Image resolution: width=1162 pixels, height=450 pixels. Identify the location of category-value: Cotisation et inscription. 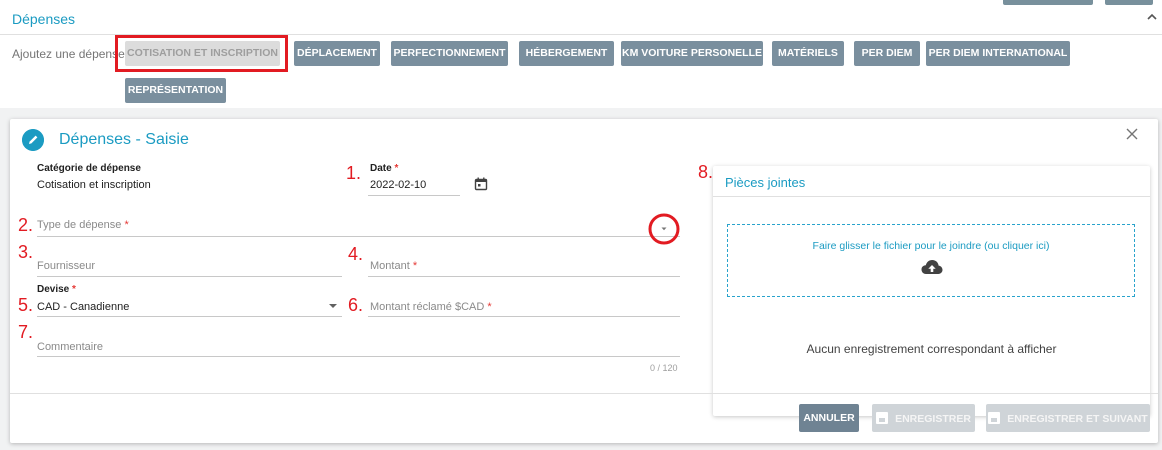
(94, 185).